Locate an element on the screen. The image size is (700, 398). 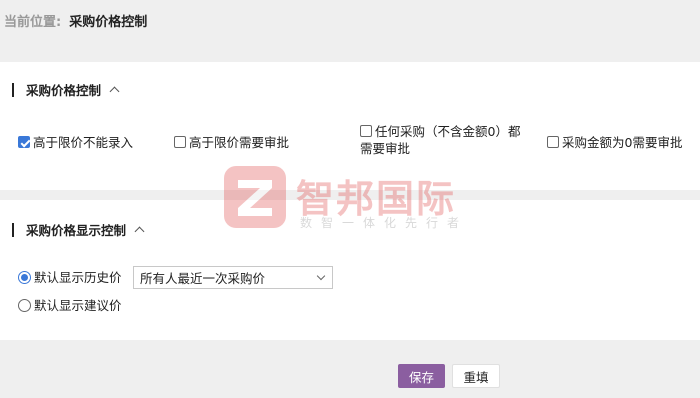
breadcrumb-label: 当前位置: is located at coordinates (33, 22).